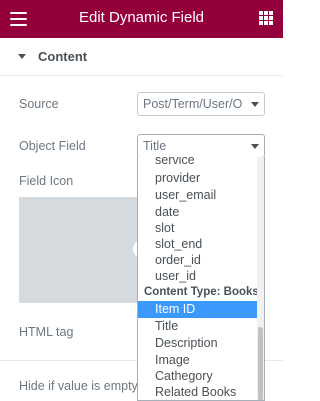 The image size is (320, 401). I want to click on dropdown-option: service, so click(175, 162).